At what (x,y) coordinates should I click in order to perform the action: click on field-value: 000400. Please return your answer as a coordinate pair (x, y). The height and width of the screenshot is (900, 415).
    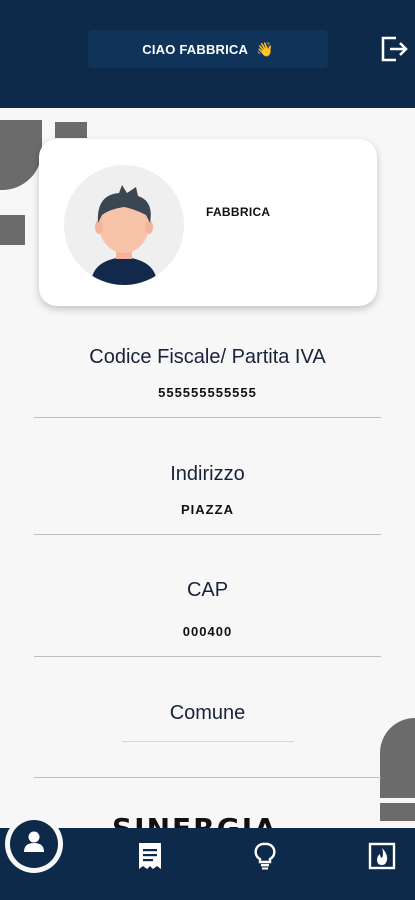
    Looking at the image, I should click on (207, 631).